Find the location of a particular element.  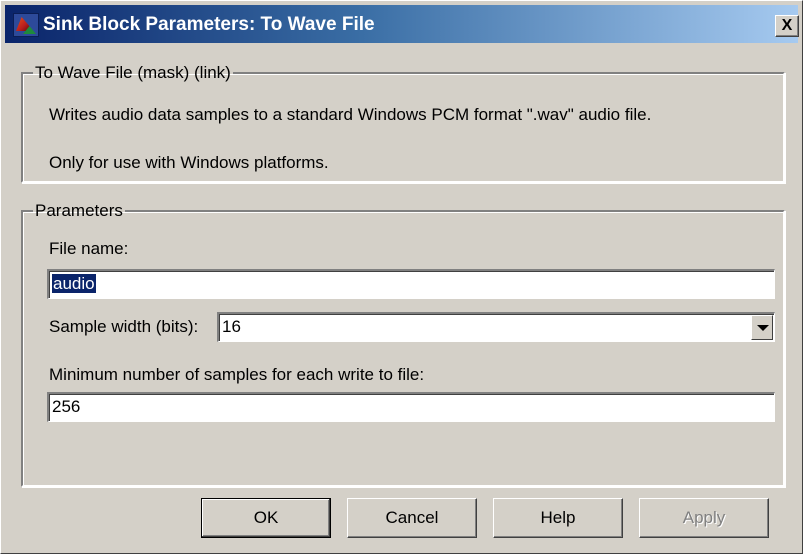

min-samples-value: 256 is located at coordinates (66, 406).